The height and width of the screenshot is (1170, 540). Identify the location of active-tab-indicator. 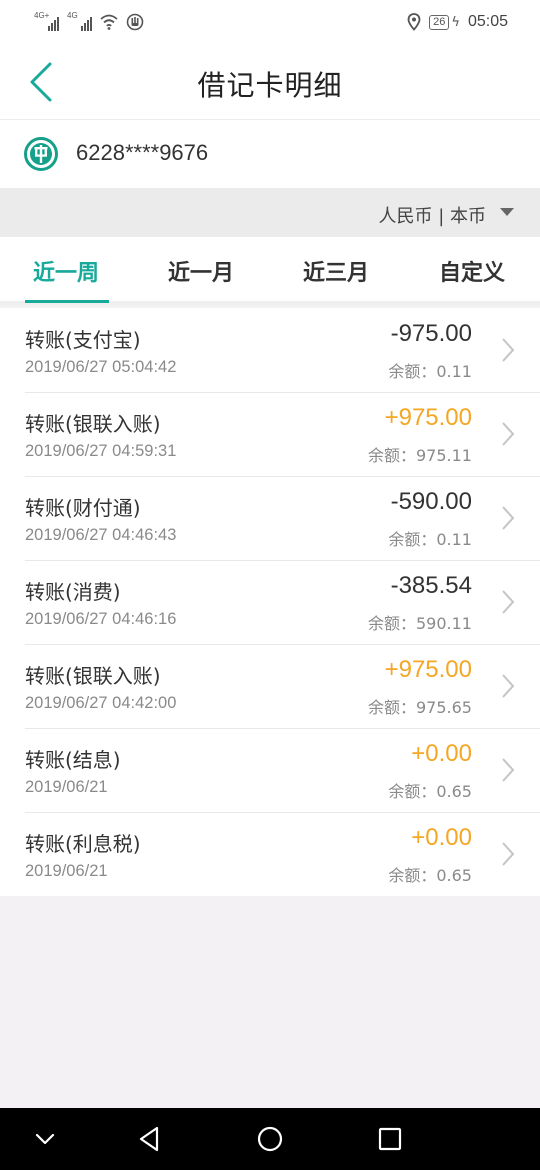
(67, 301).